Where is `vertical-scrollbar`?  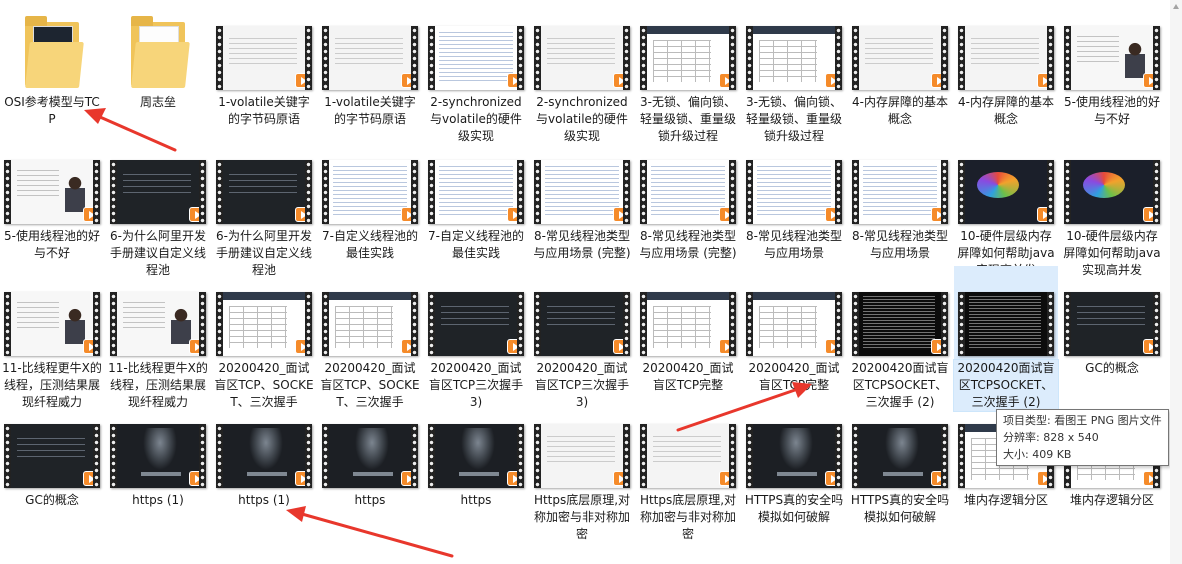
vertical-scrollbar is located at coordinates (1176, 282).